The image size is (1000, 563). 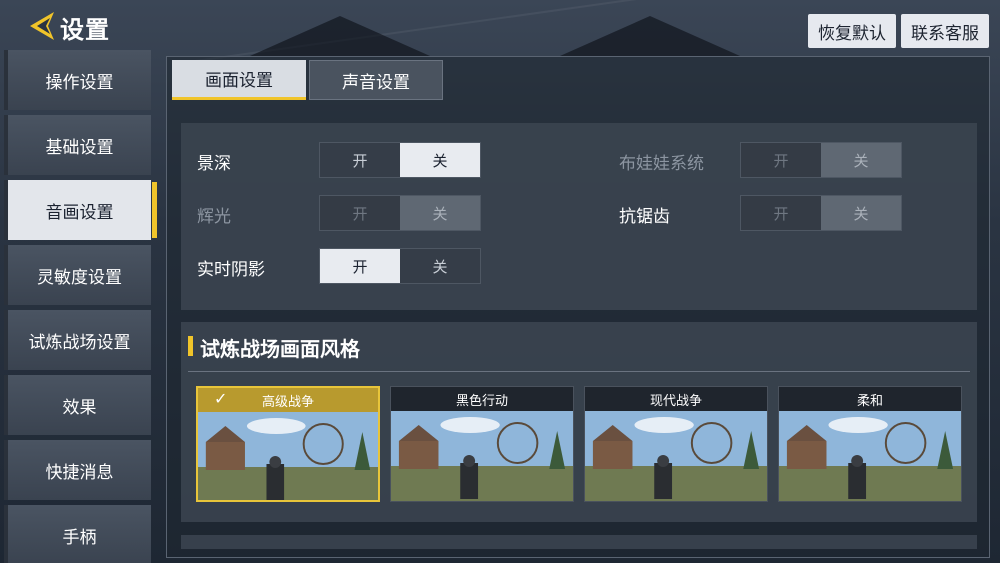 What do you see at coordinates (79, 277) in the screenshot?
I see `sidebar-item-label: 灵敏度设置` at bounding box center [79, 277].